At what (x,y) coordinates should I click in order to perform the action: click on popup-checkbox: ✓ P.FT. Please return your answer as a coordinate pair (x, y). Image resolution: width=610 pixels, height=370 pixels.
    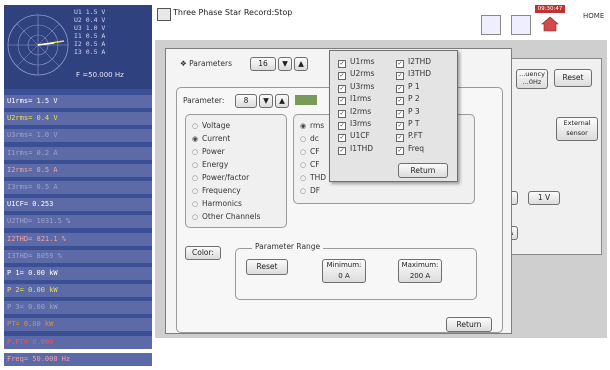
    Looking at the image, I should click on (409, 137).